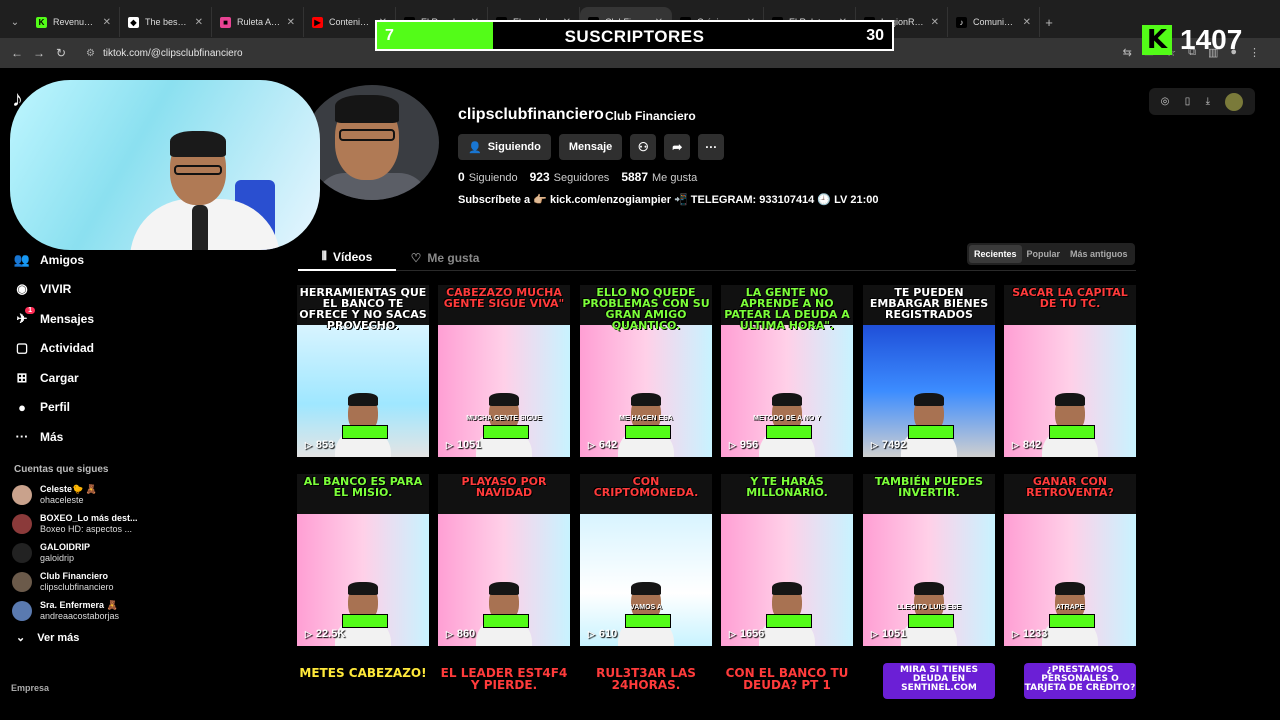 The width and height of the screenshot is (1280, 720). What do you see at coordinates (61, 53) in the screenshot?
I see `reload-icon: ↻` at bounding box center [61, 53].